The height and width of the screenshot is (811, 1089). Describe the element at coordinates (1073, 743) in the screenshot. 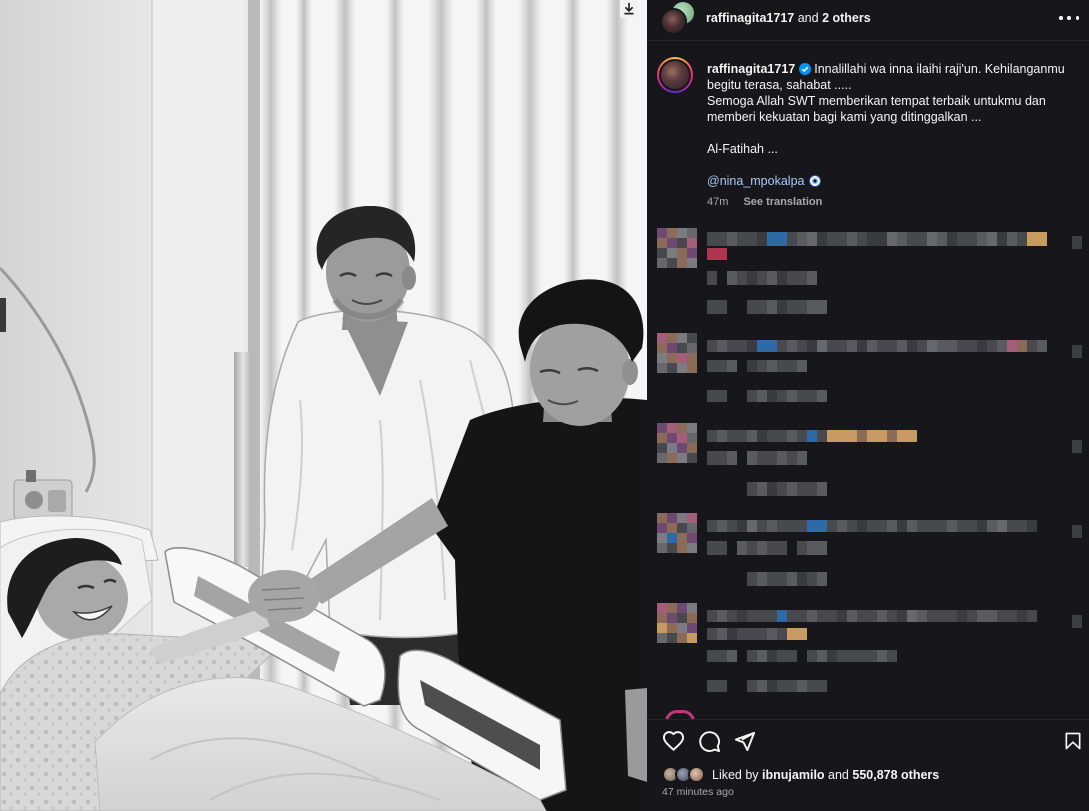

I see `save-button` at that location.